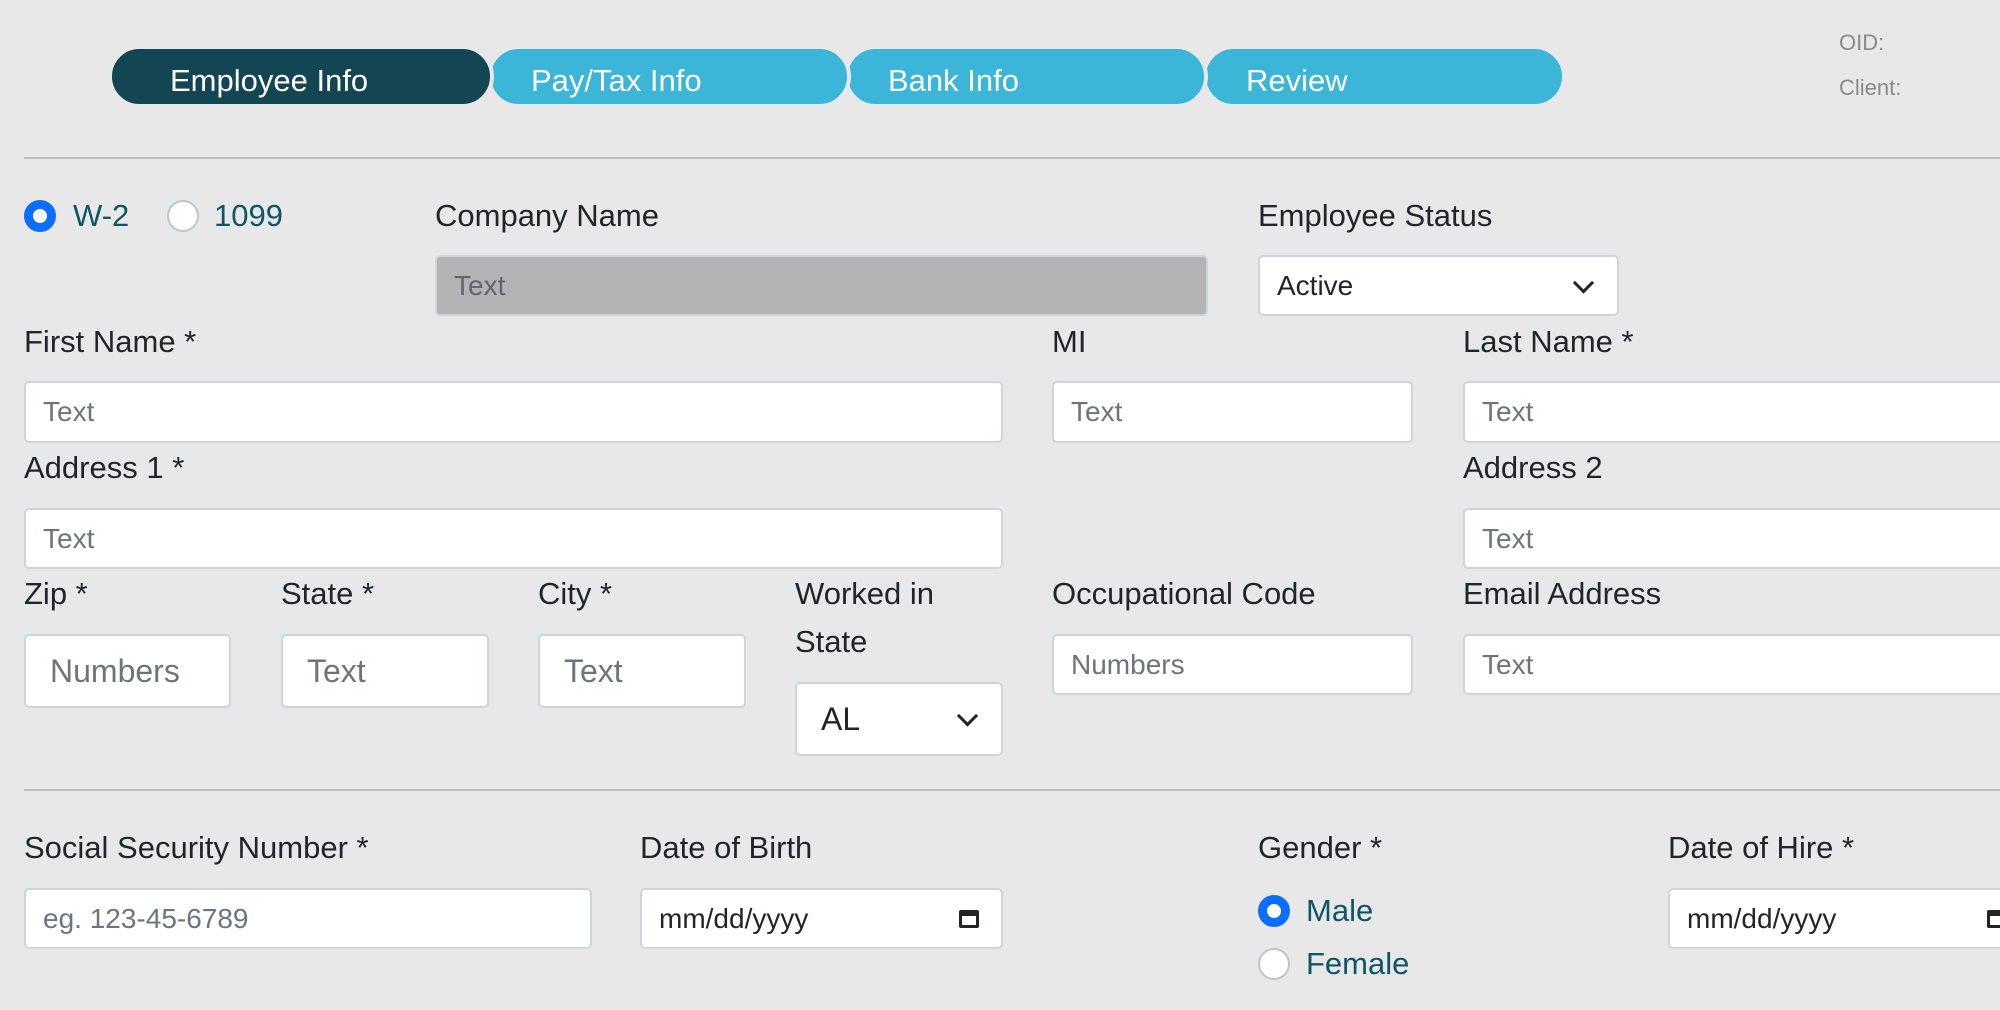  I want to click on radio-w2, so click(40, 216).